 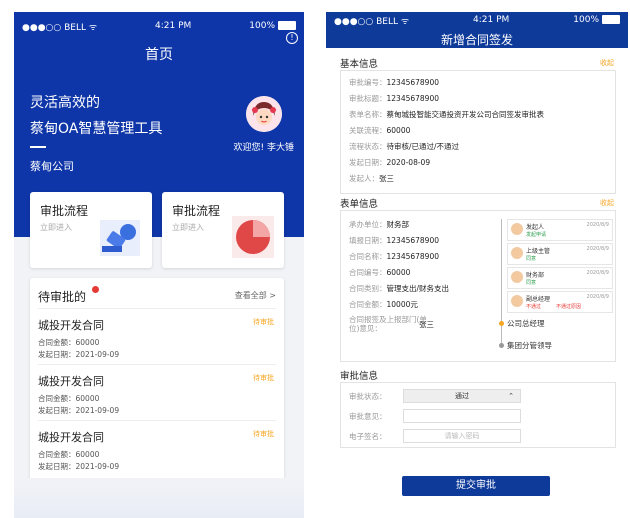 I want to click on info-row: 审批编号：12345678900, so click(x=394, y=82).